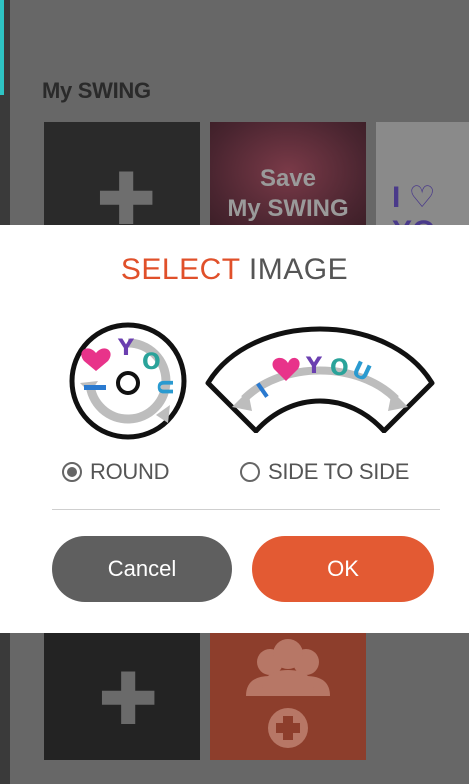 This screenshot has height=784, width=469. What do you see at coordinates (250, 472) in the screenshot?
I see `radio-side-to-side-circle` at bounding box center [250, 472].